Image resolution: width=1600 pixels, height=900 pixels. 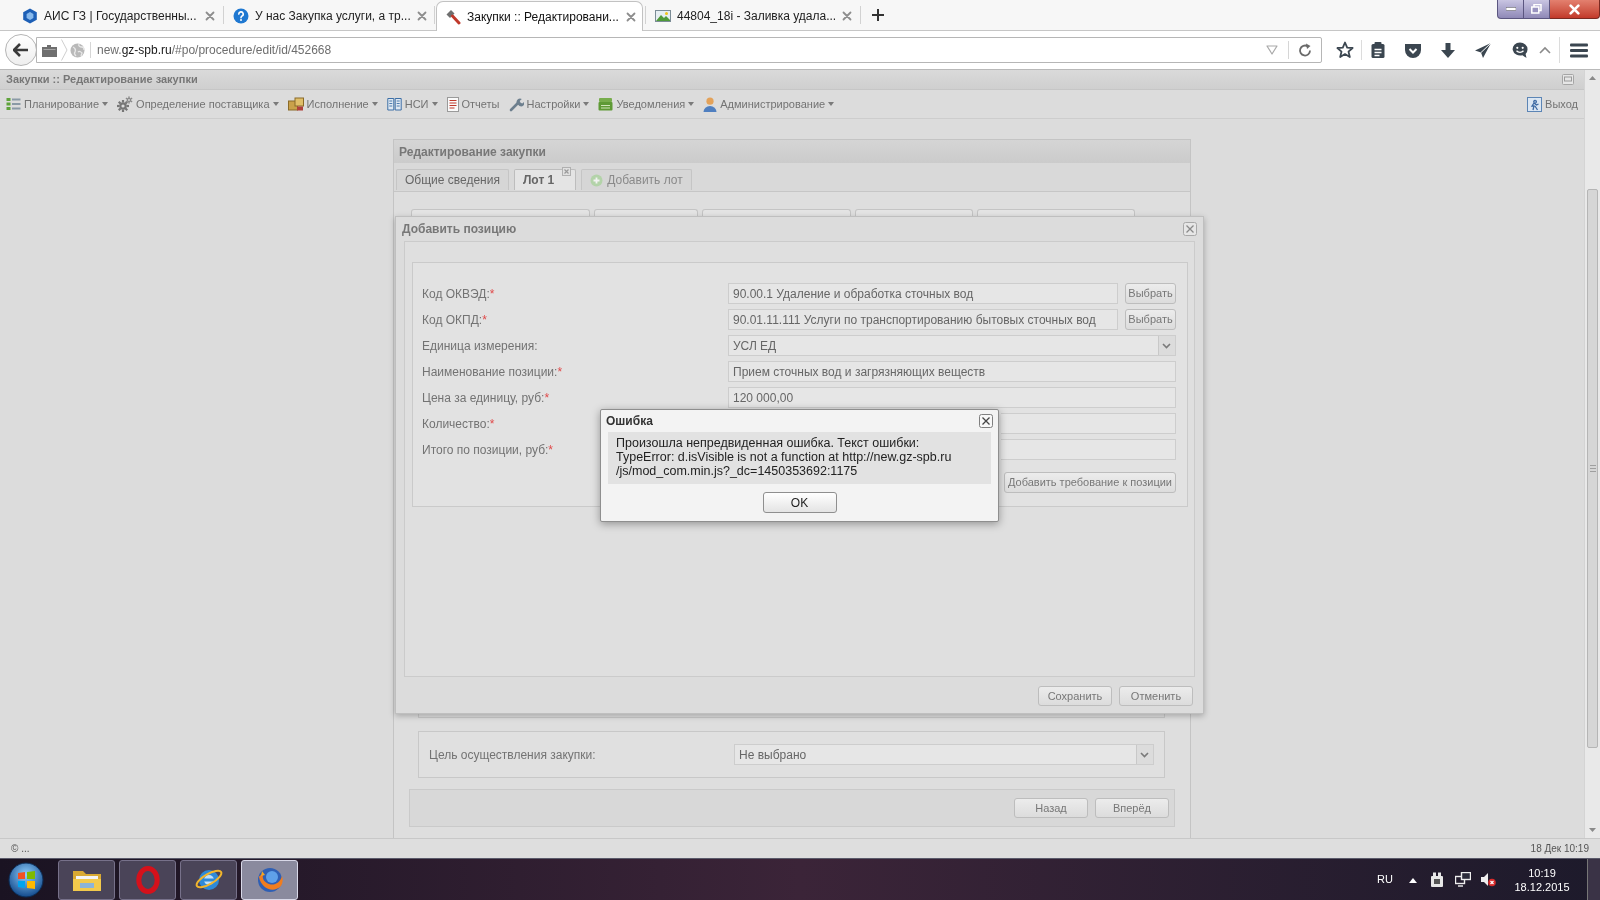 I want to click on stack-icon, so click(x=606, y=104).